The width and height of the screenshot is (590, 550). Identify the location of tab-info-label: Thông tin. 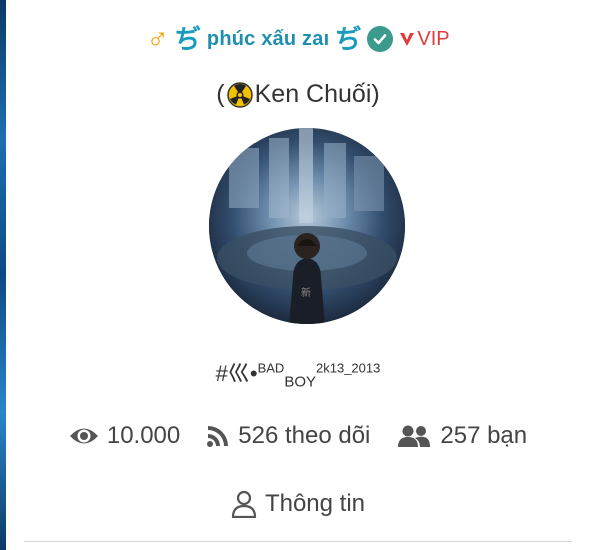
(315, 503).